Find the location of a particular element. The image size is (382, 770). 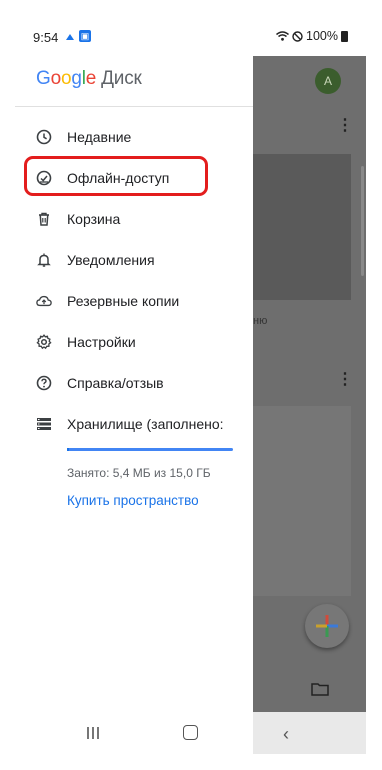

system-navigation-bar: ‹ is located at coordinates (190, 733).